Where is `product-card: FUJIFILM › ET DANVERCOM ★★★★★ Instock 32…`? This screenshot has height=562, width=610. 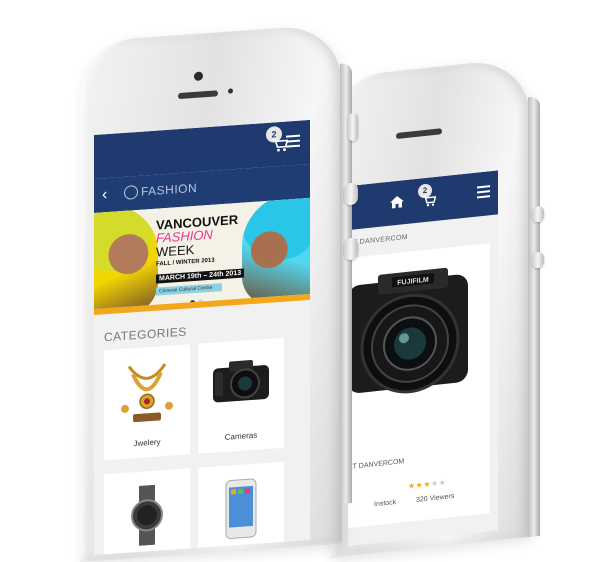 product-card: FUJIFILM › ET DANVERCOM ★★★★★ Instock 32… is located at coordinates (419, 386).